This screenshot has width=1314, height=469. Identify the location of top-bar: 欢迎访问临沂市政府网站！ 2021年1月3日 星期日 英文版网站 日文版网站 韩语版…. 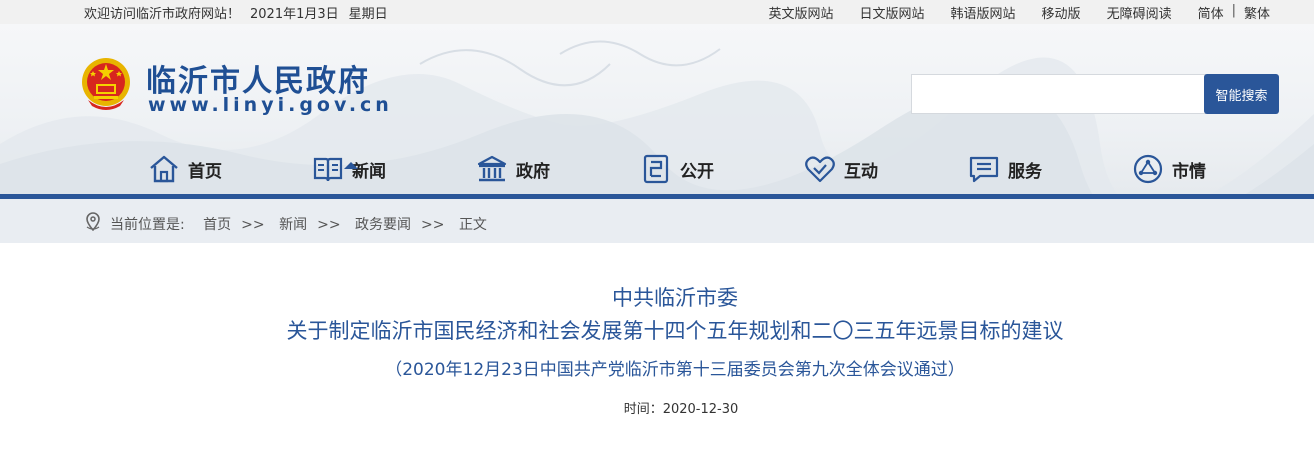
(657, 12).